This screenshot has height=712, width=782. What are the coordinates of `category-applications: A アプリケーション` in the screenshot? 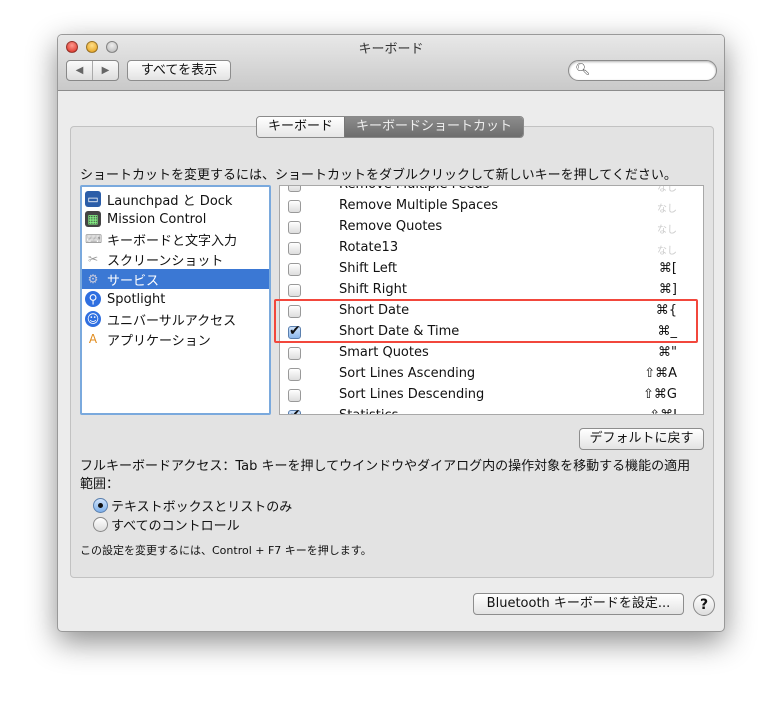 It's located at (175, 339).